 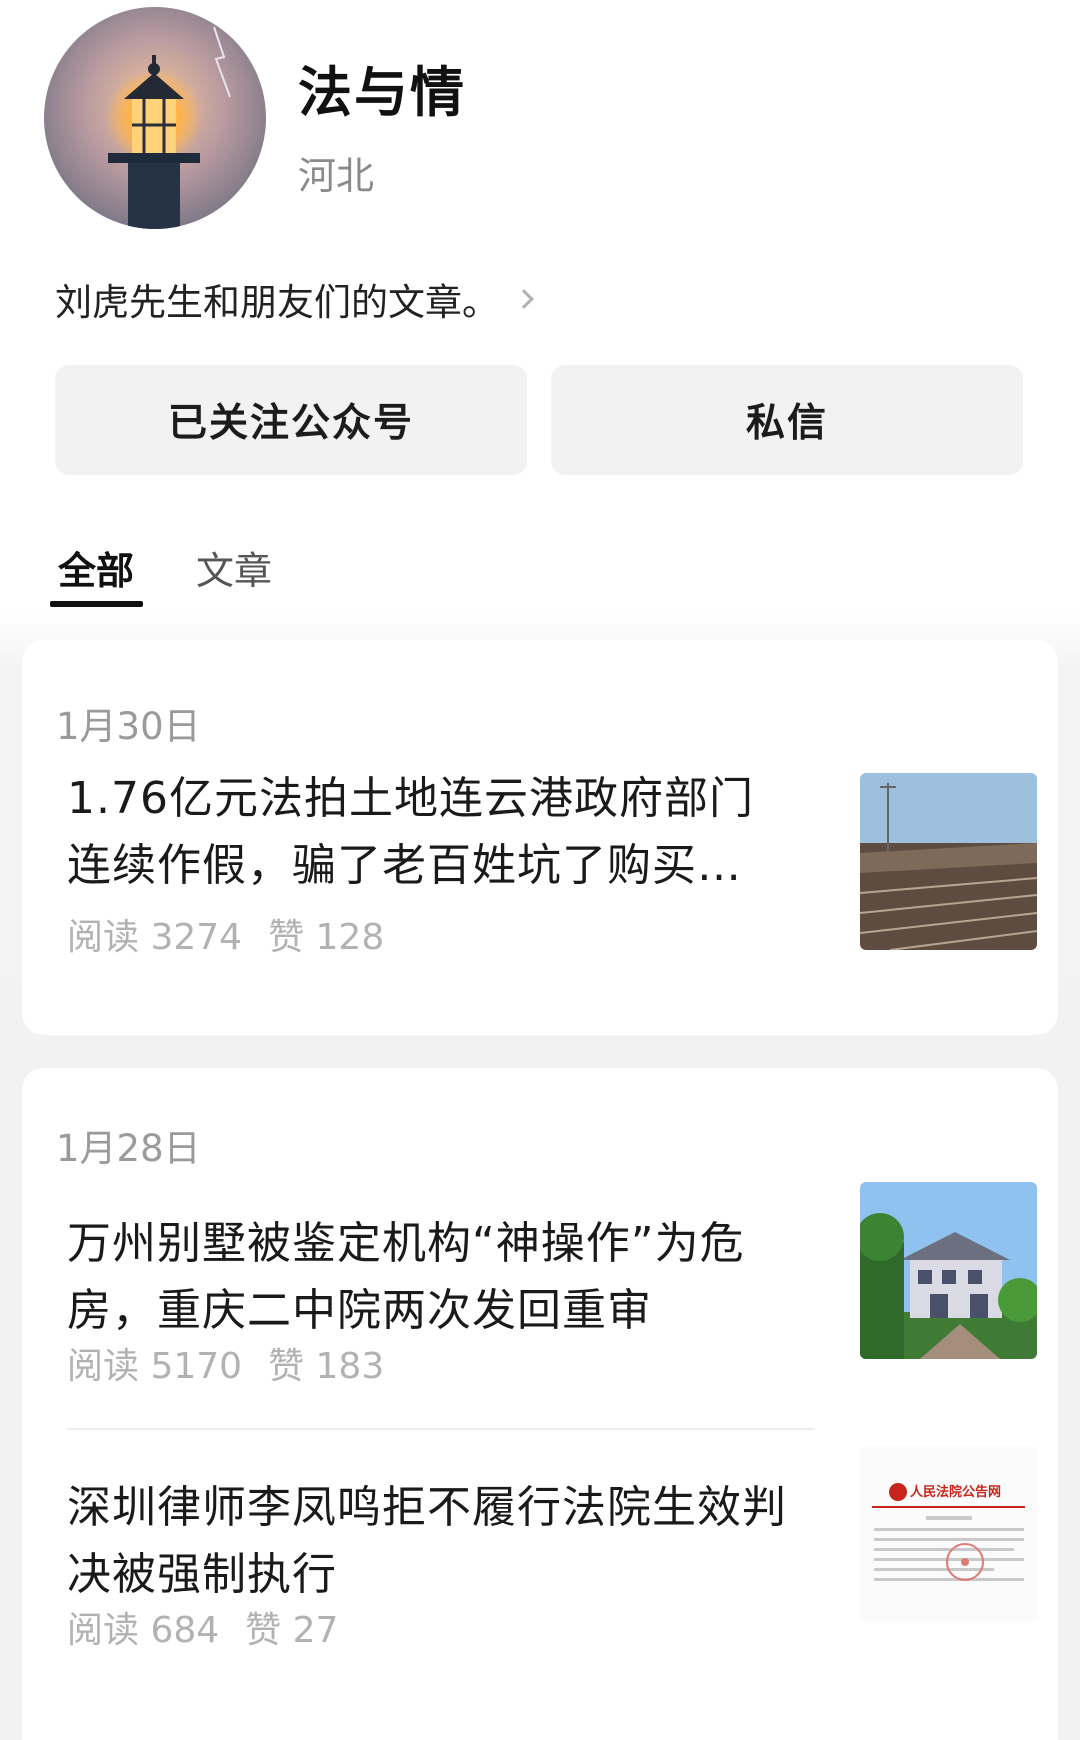 I want to click on lighthouse-avatar-icon, so click(x=155, y=118).